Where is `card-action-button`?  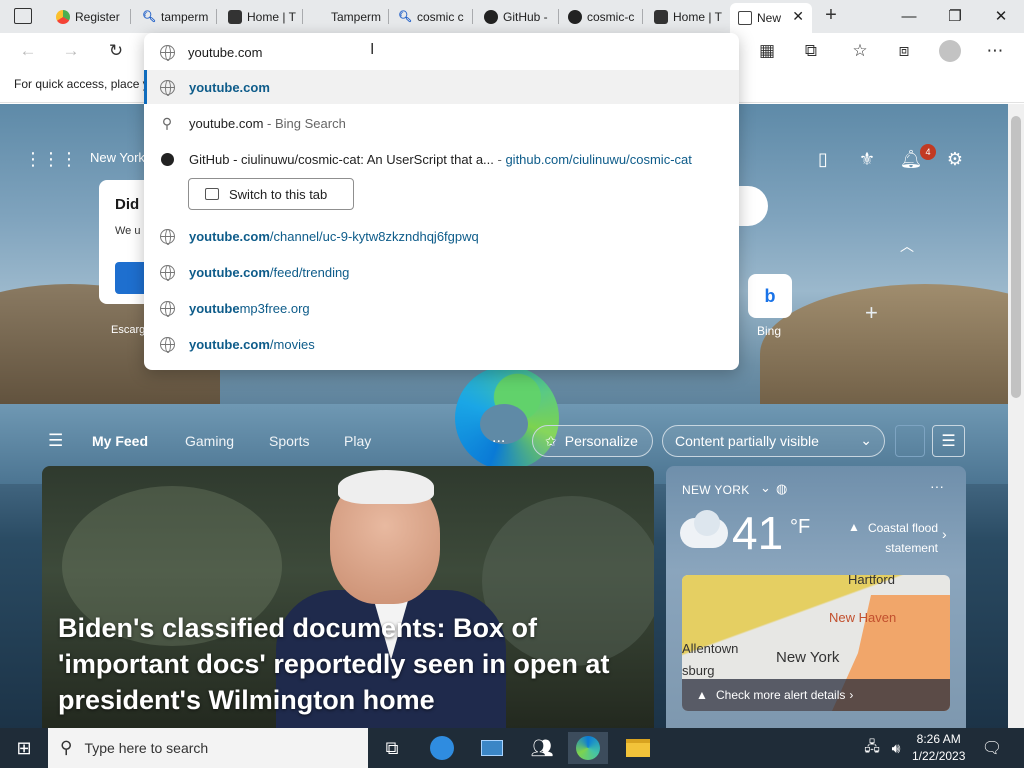 card-action-button is located at coordinates (130, 278).